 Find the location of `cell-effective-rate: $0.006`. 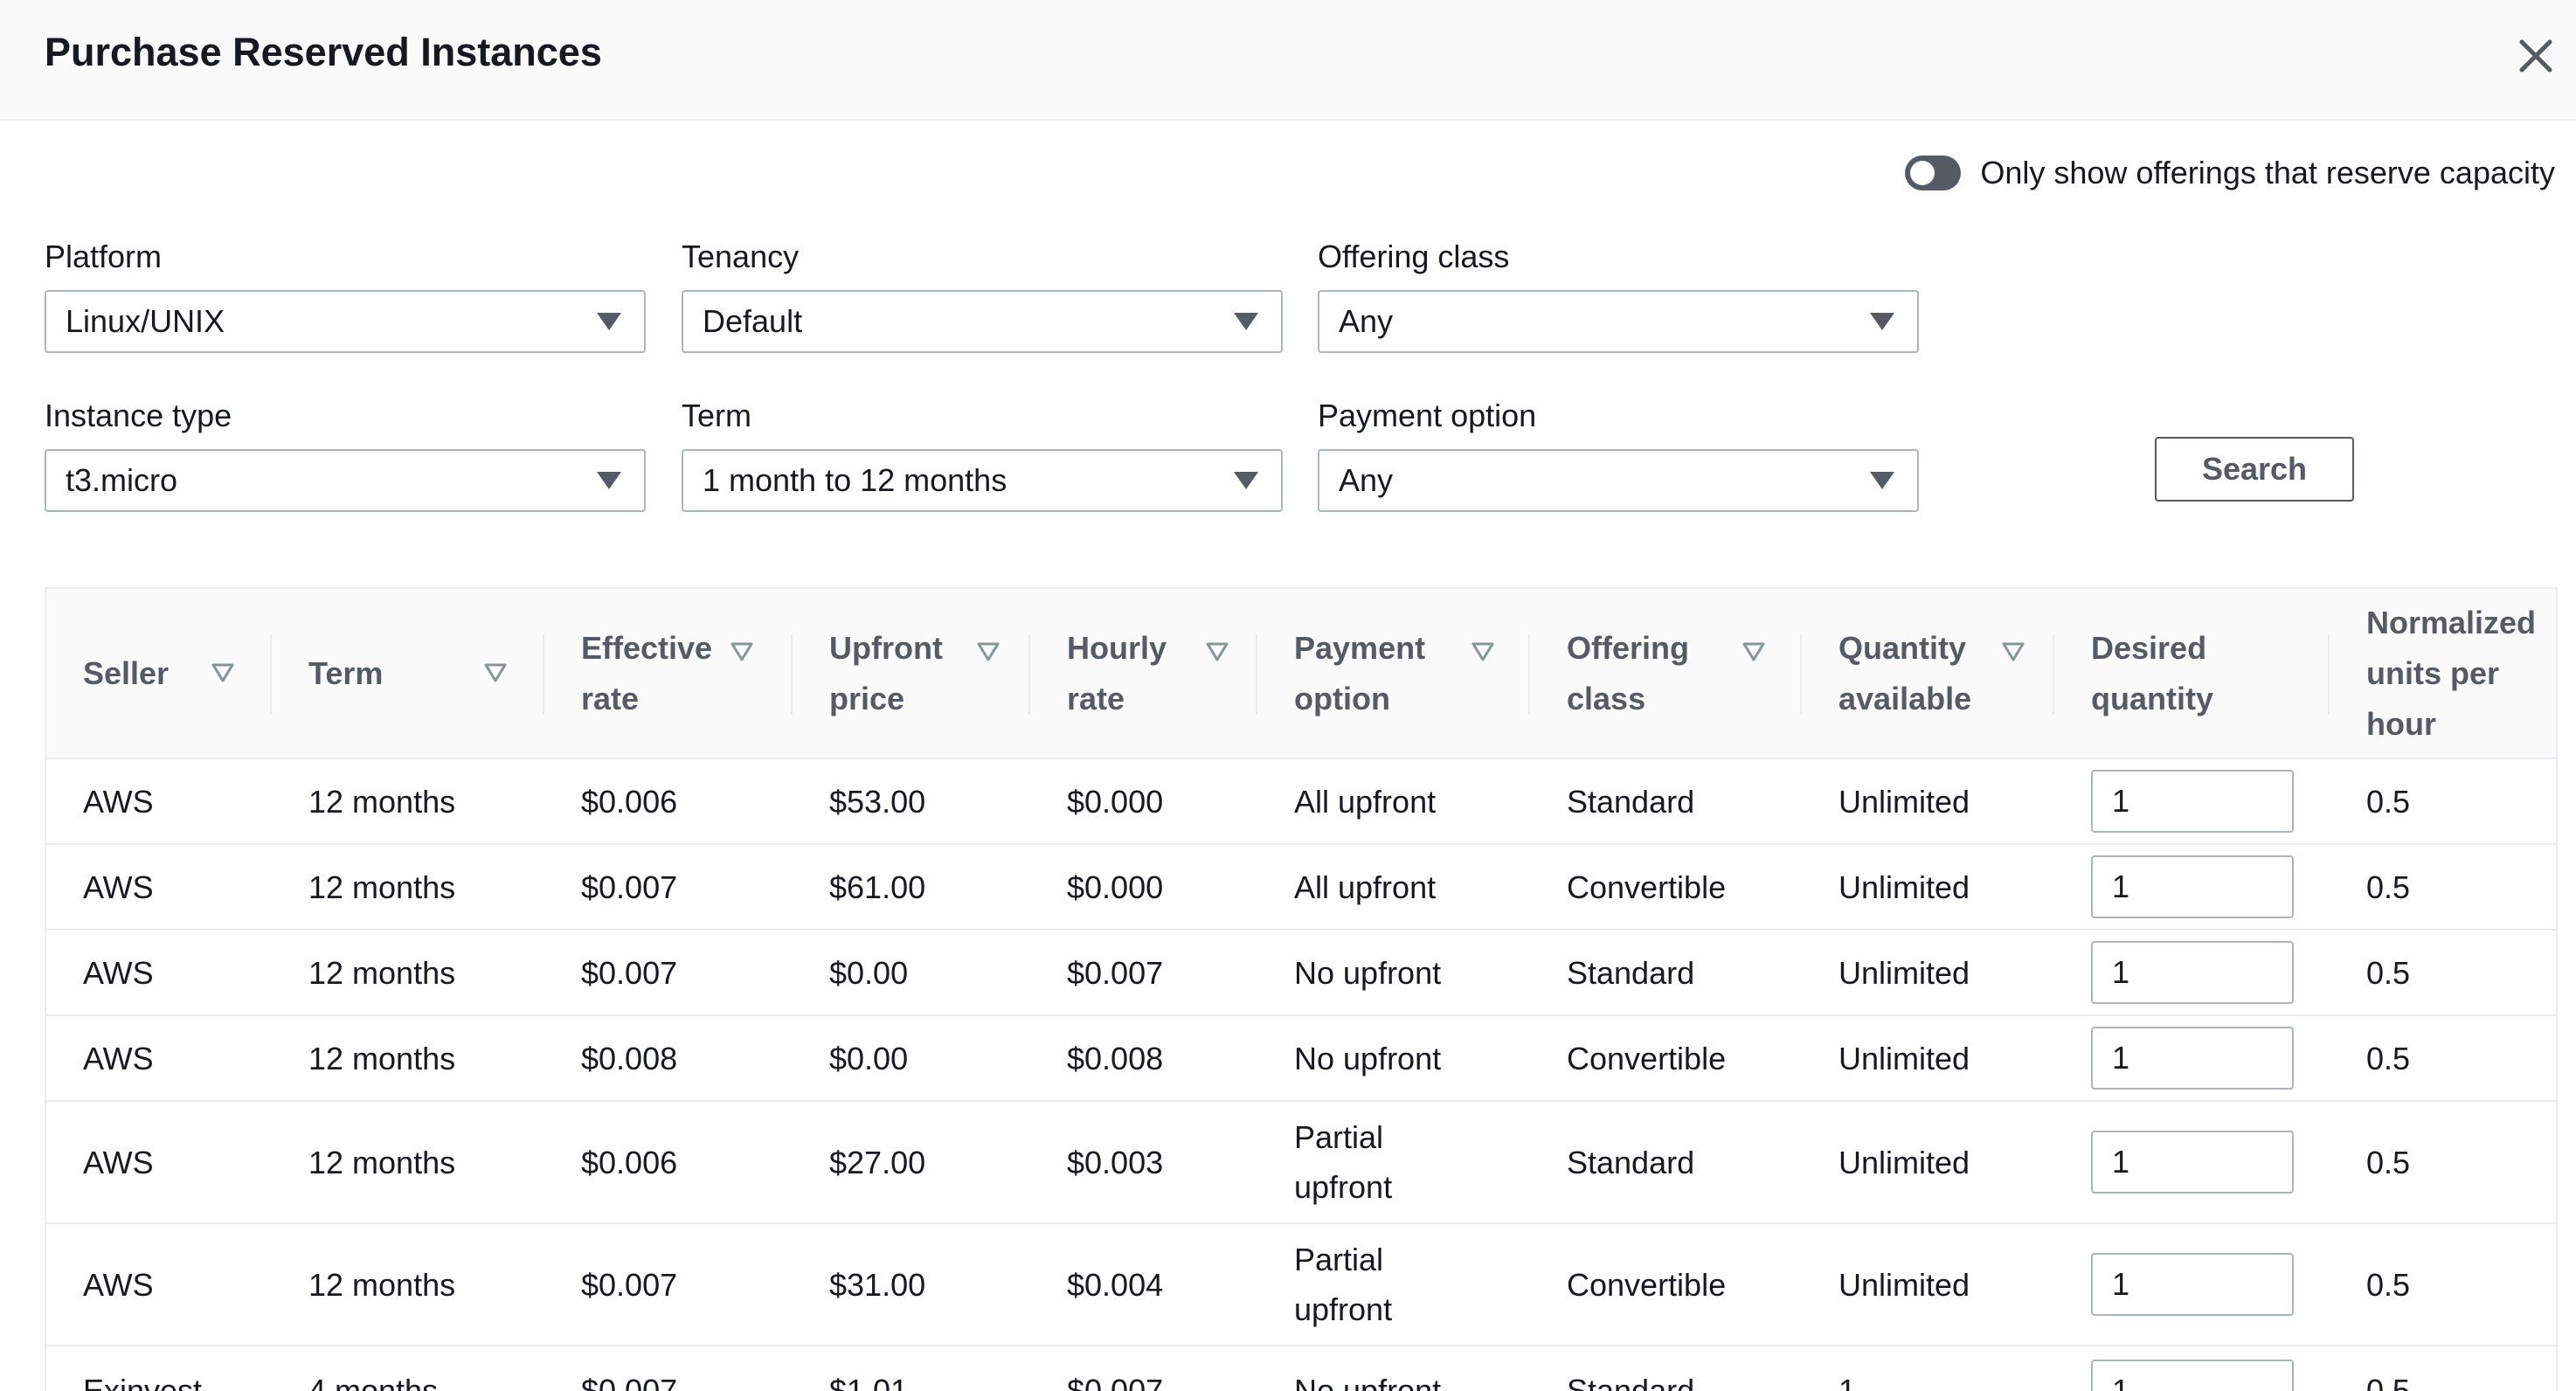

cell-effective-rate: $0.006 is located at coordinates (629, 802).